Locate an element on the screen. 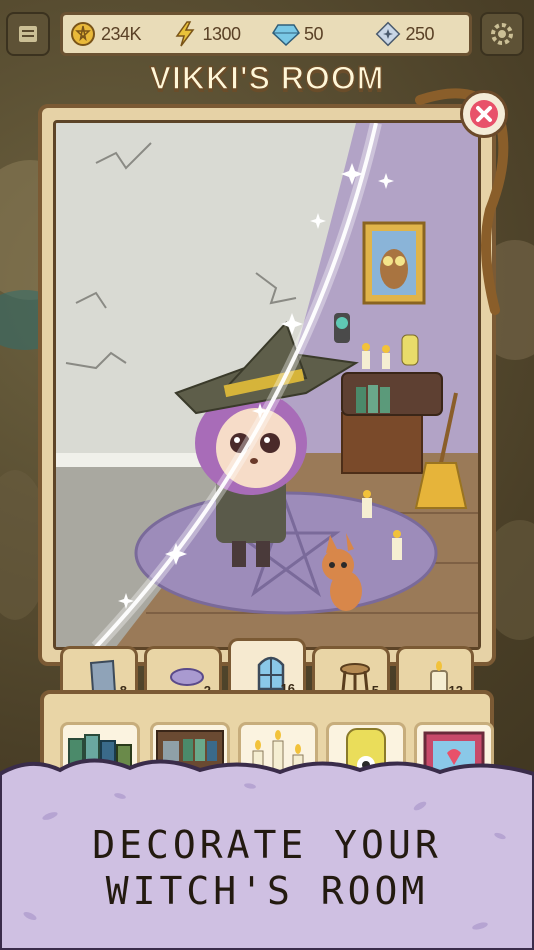  resource-crystals: 250 is located at coordinates (419, 34).